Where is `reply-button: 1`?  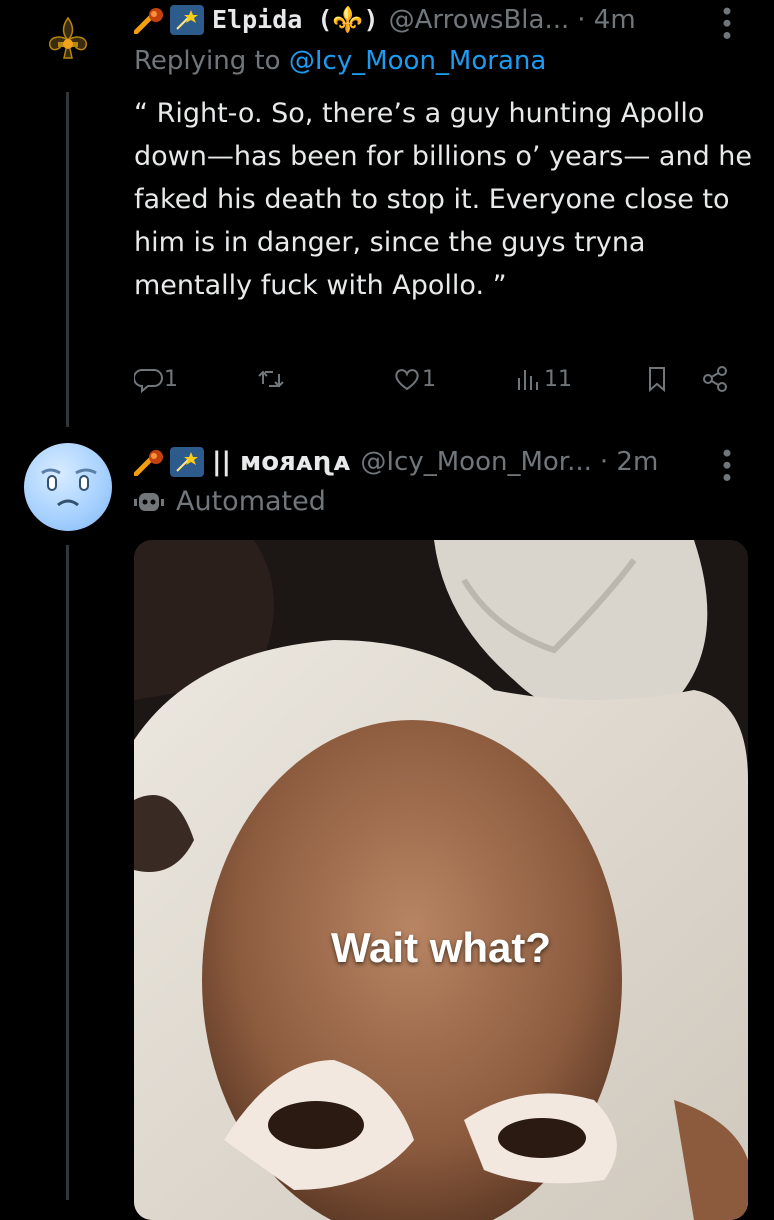 reply-button: 1 is located at coordinates (156, 379).